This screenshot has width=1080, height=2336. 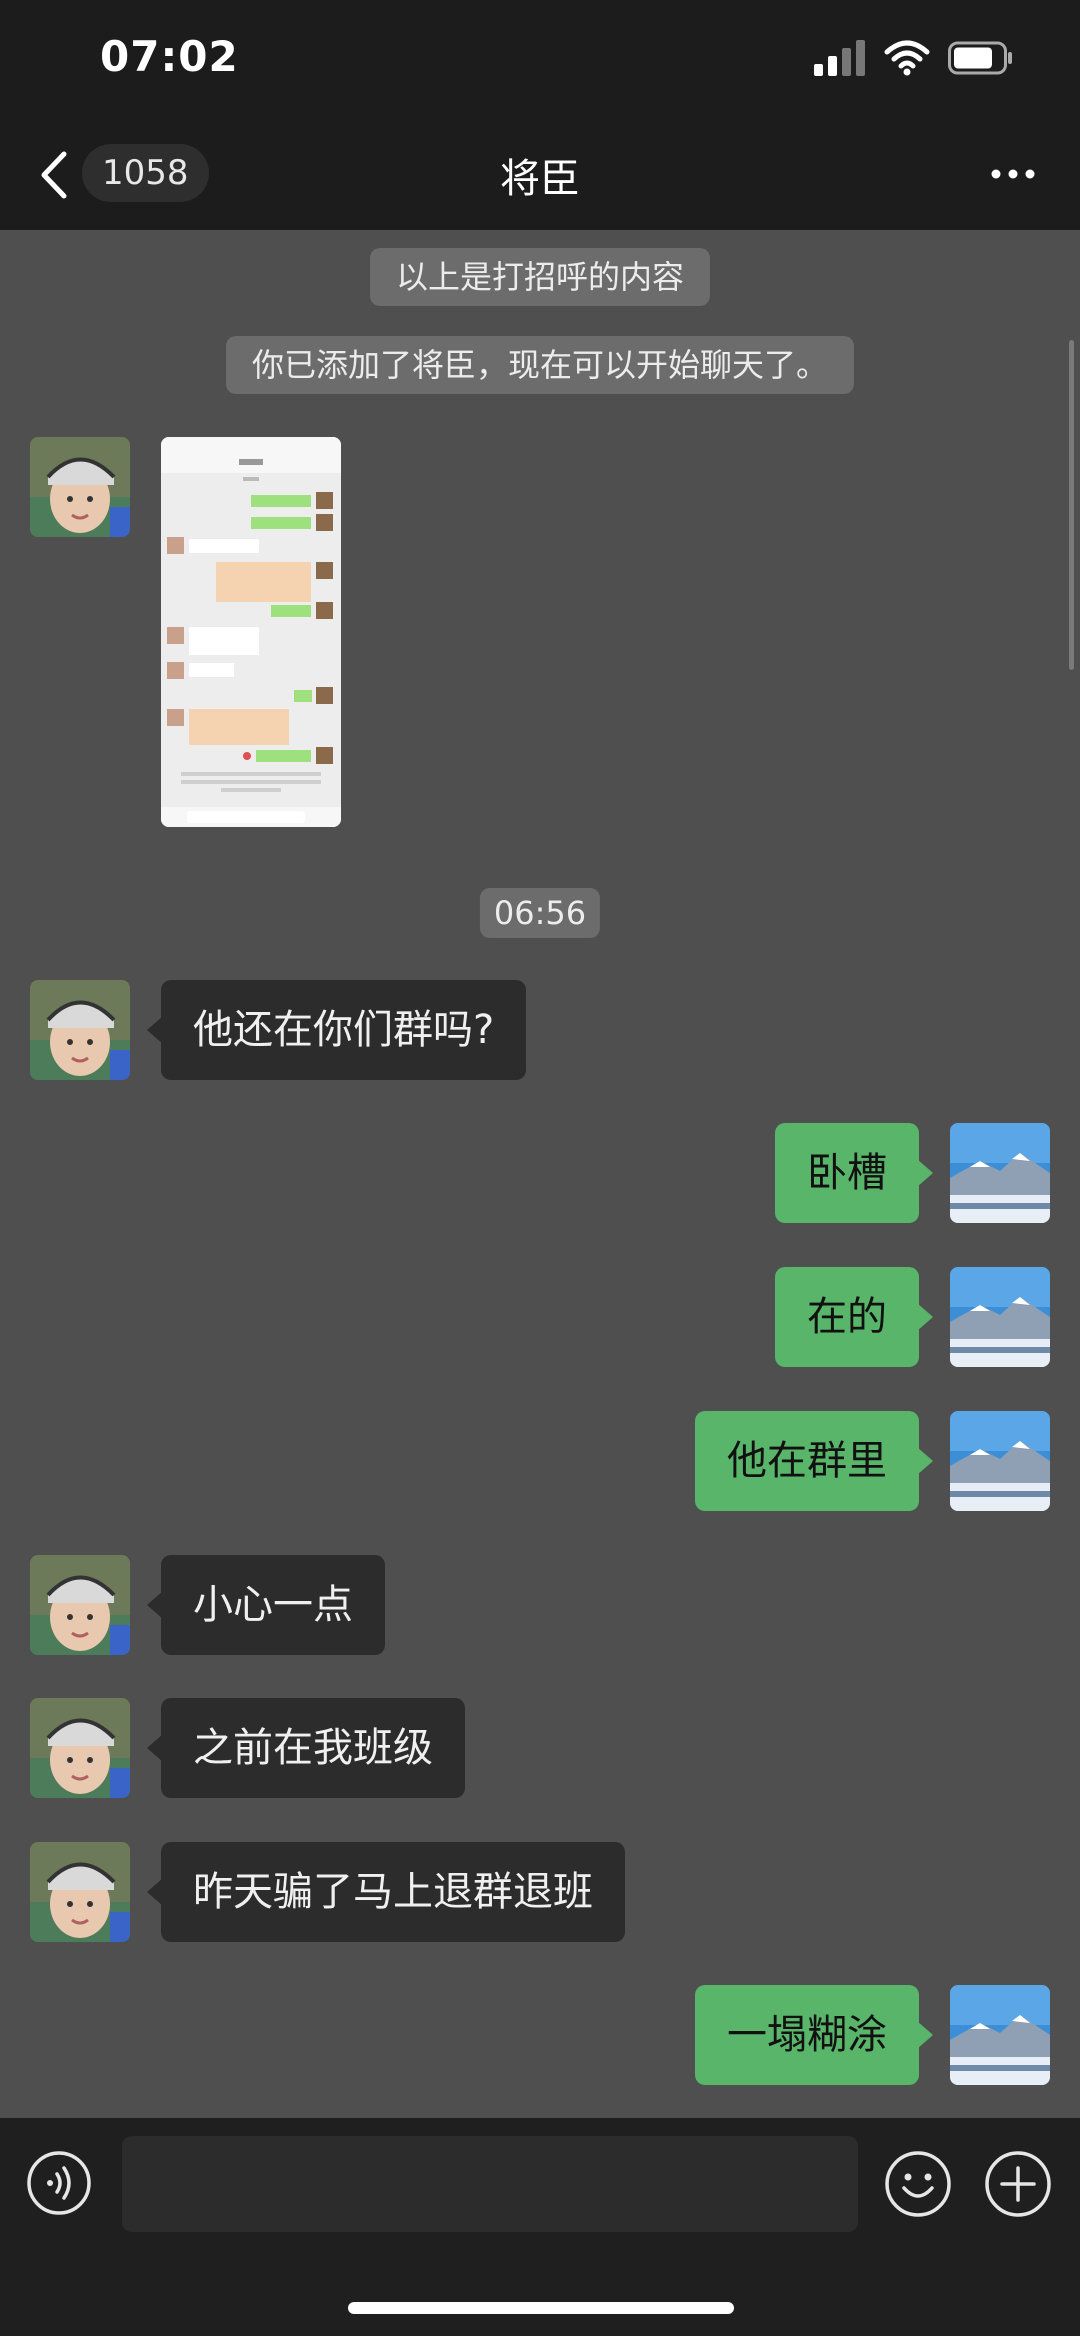 I want to click on scrollbar, so click(x=1071, y=505).